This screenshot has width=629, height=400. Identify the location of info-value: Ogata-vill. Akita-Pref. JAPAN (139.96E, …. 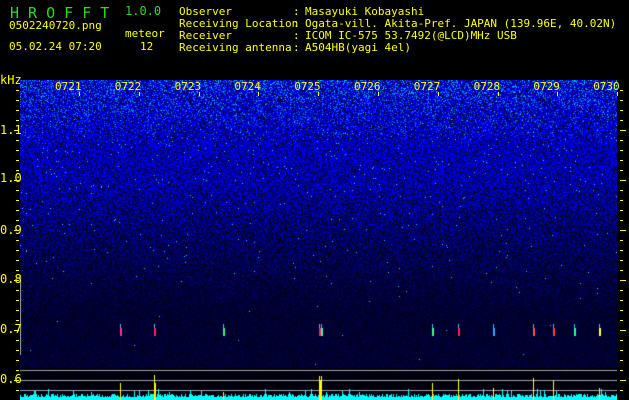
(461, 23).